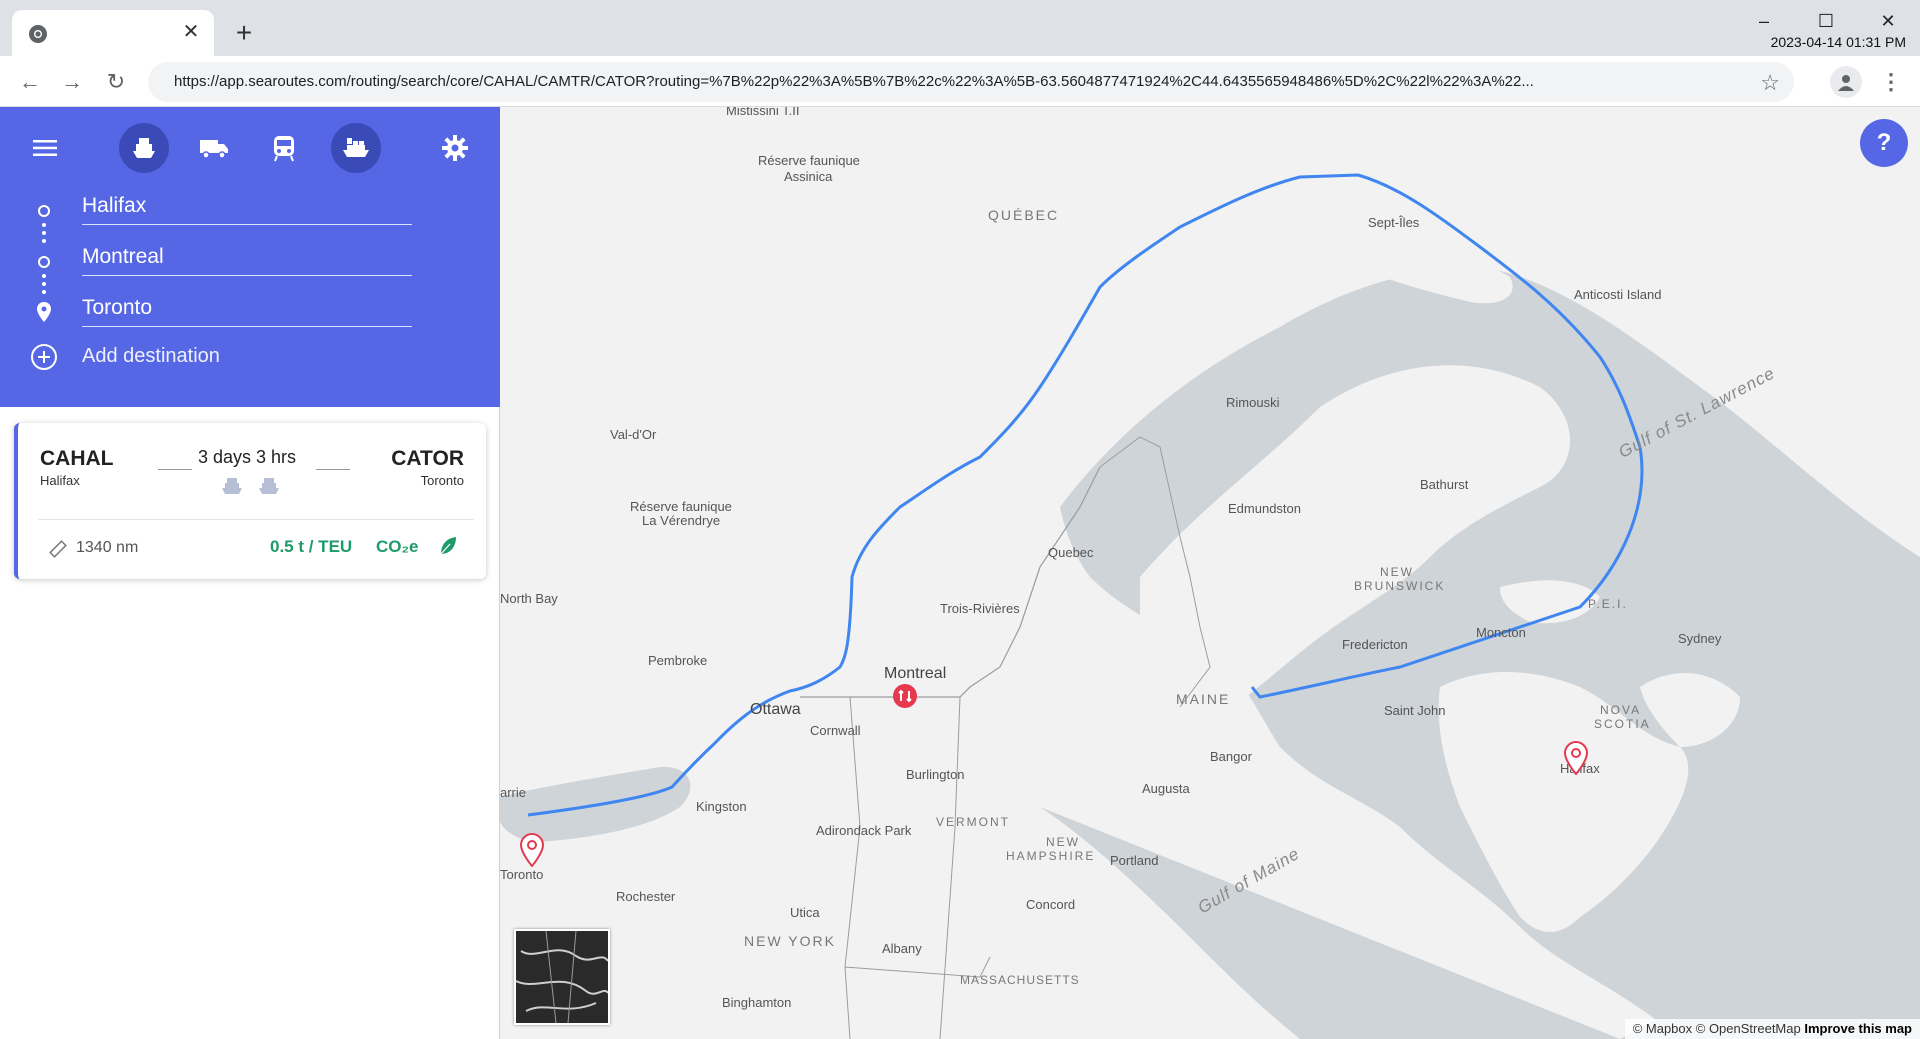 The width and height of the screenshot is (1920, 1039). What do you see at coordinates (1253, 402) in the screenshot?
I see `map-label: Rimouski` at bounding box center [1253, 402].